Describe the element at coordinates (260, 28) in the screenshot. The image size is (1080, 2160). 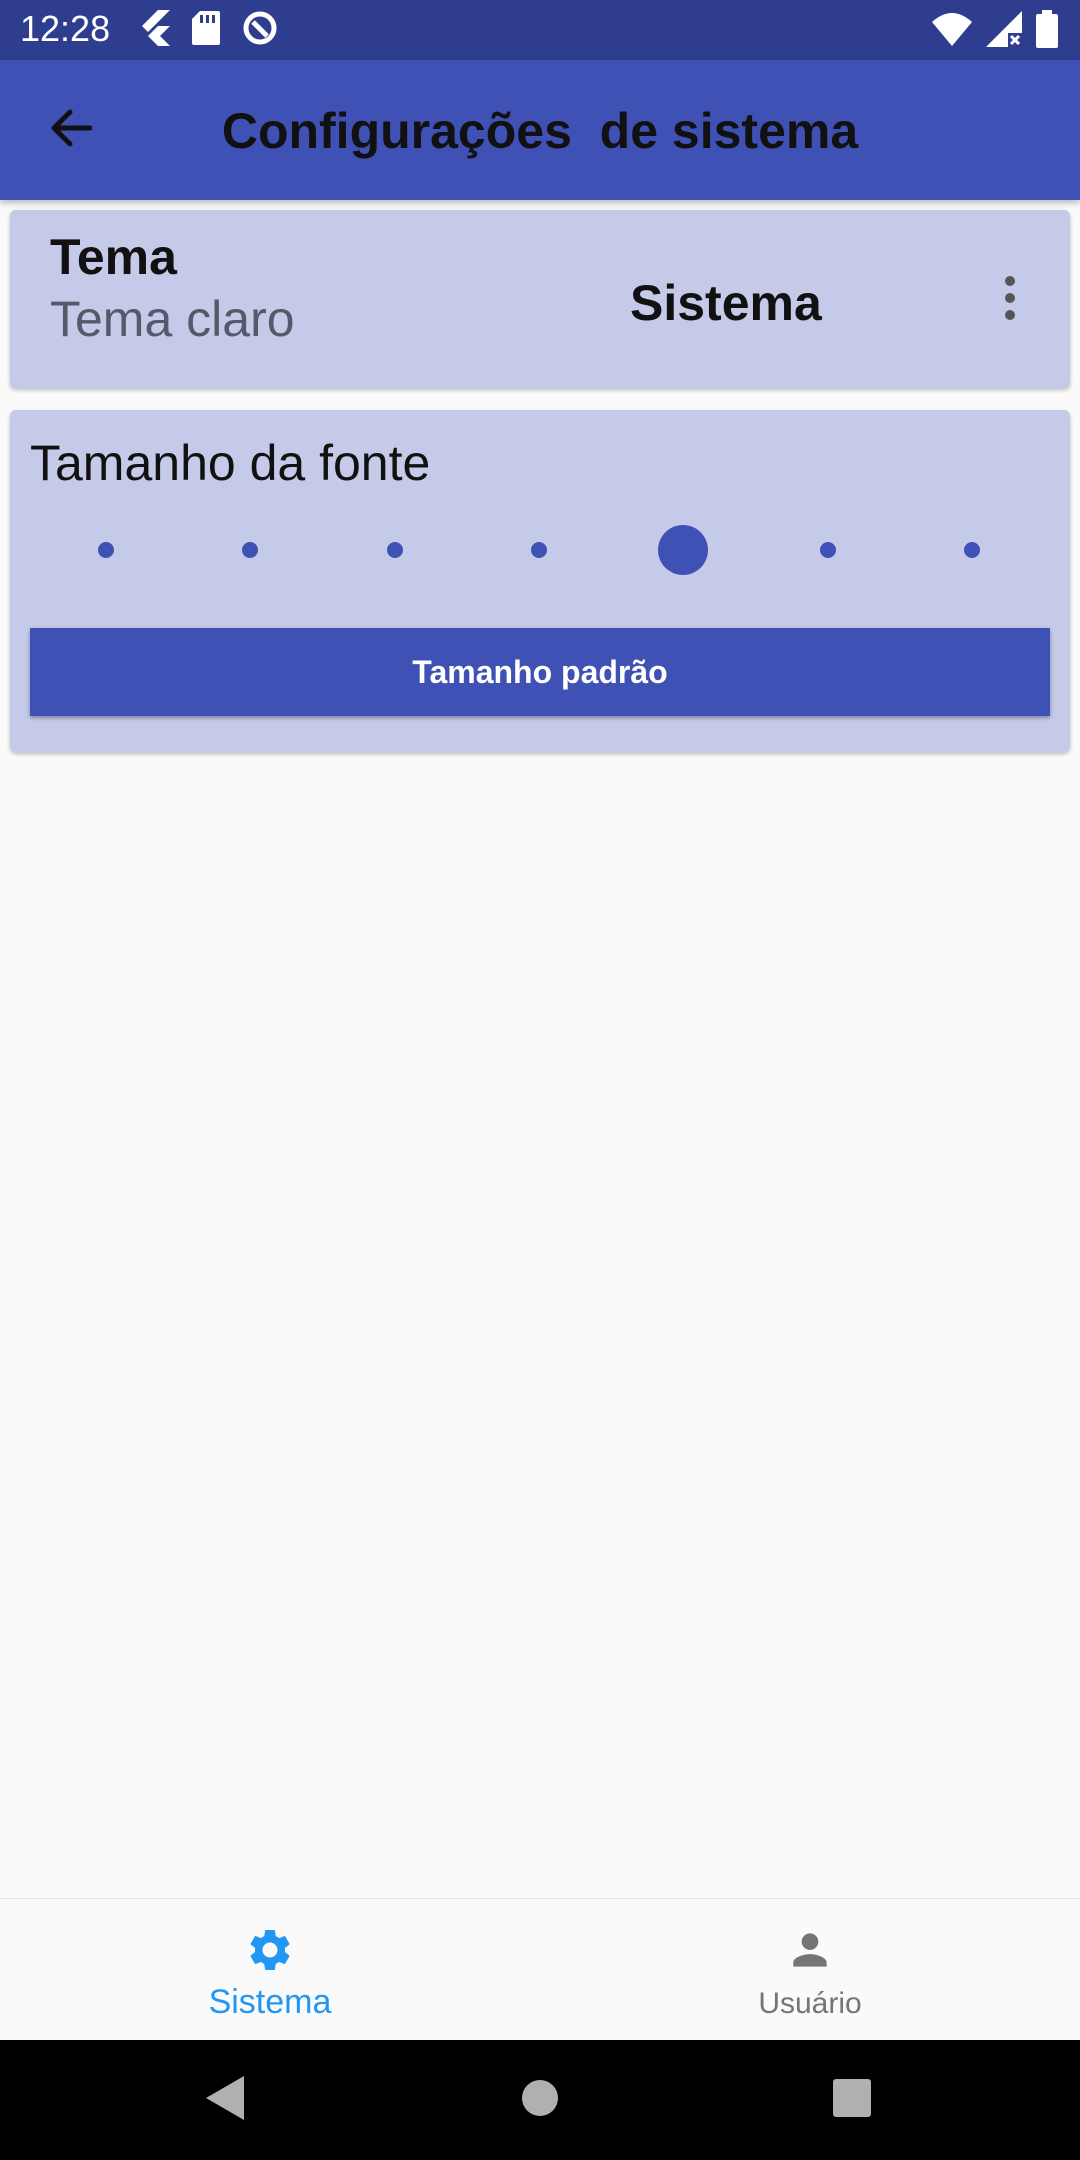
I see `no-disturb-icon` at that location.